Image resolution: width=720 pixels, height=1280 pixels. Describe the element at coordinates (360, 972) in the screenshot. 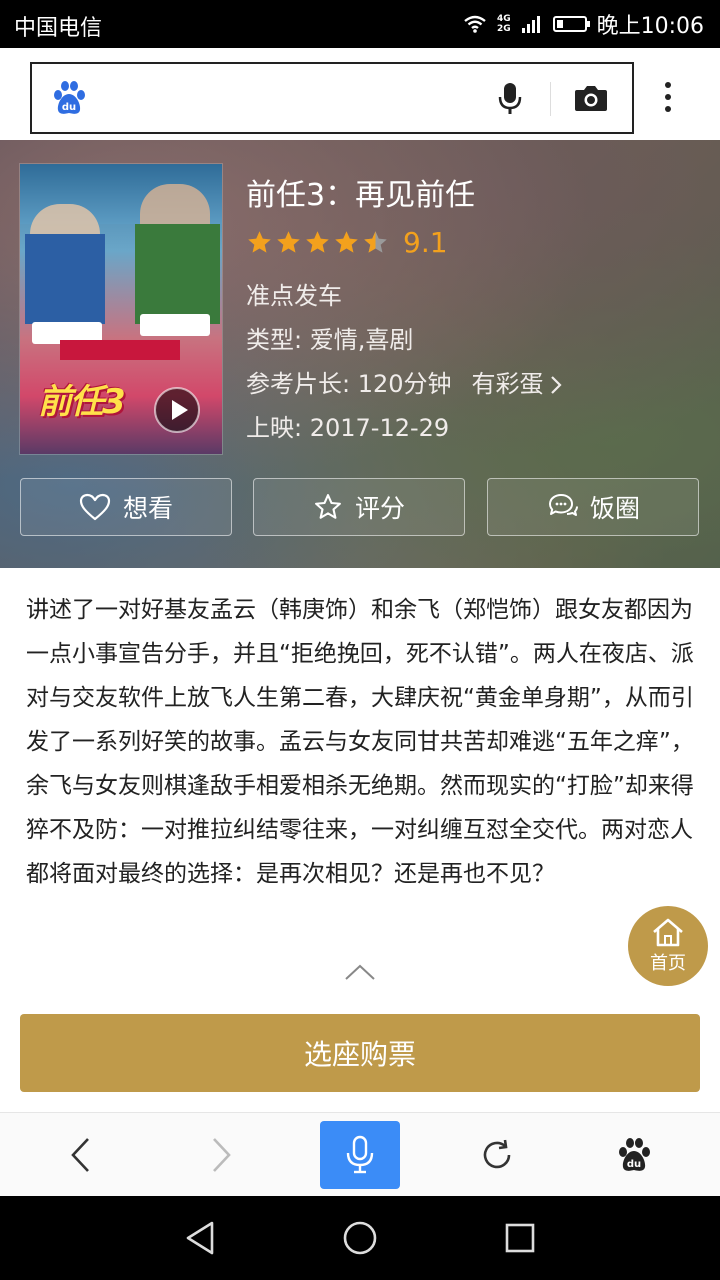

I see `chevron-up-icon` at that location.